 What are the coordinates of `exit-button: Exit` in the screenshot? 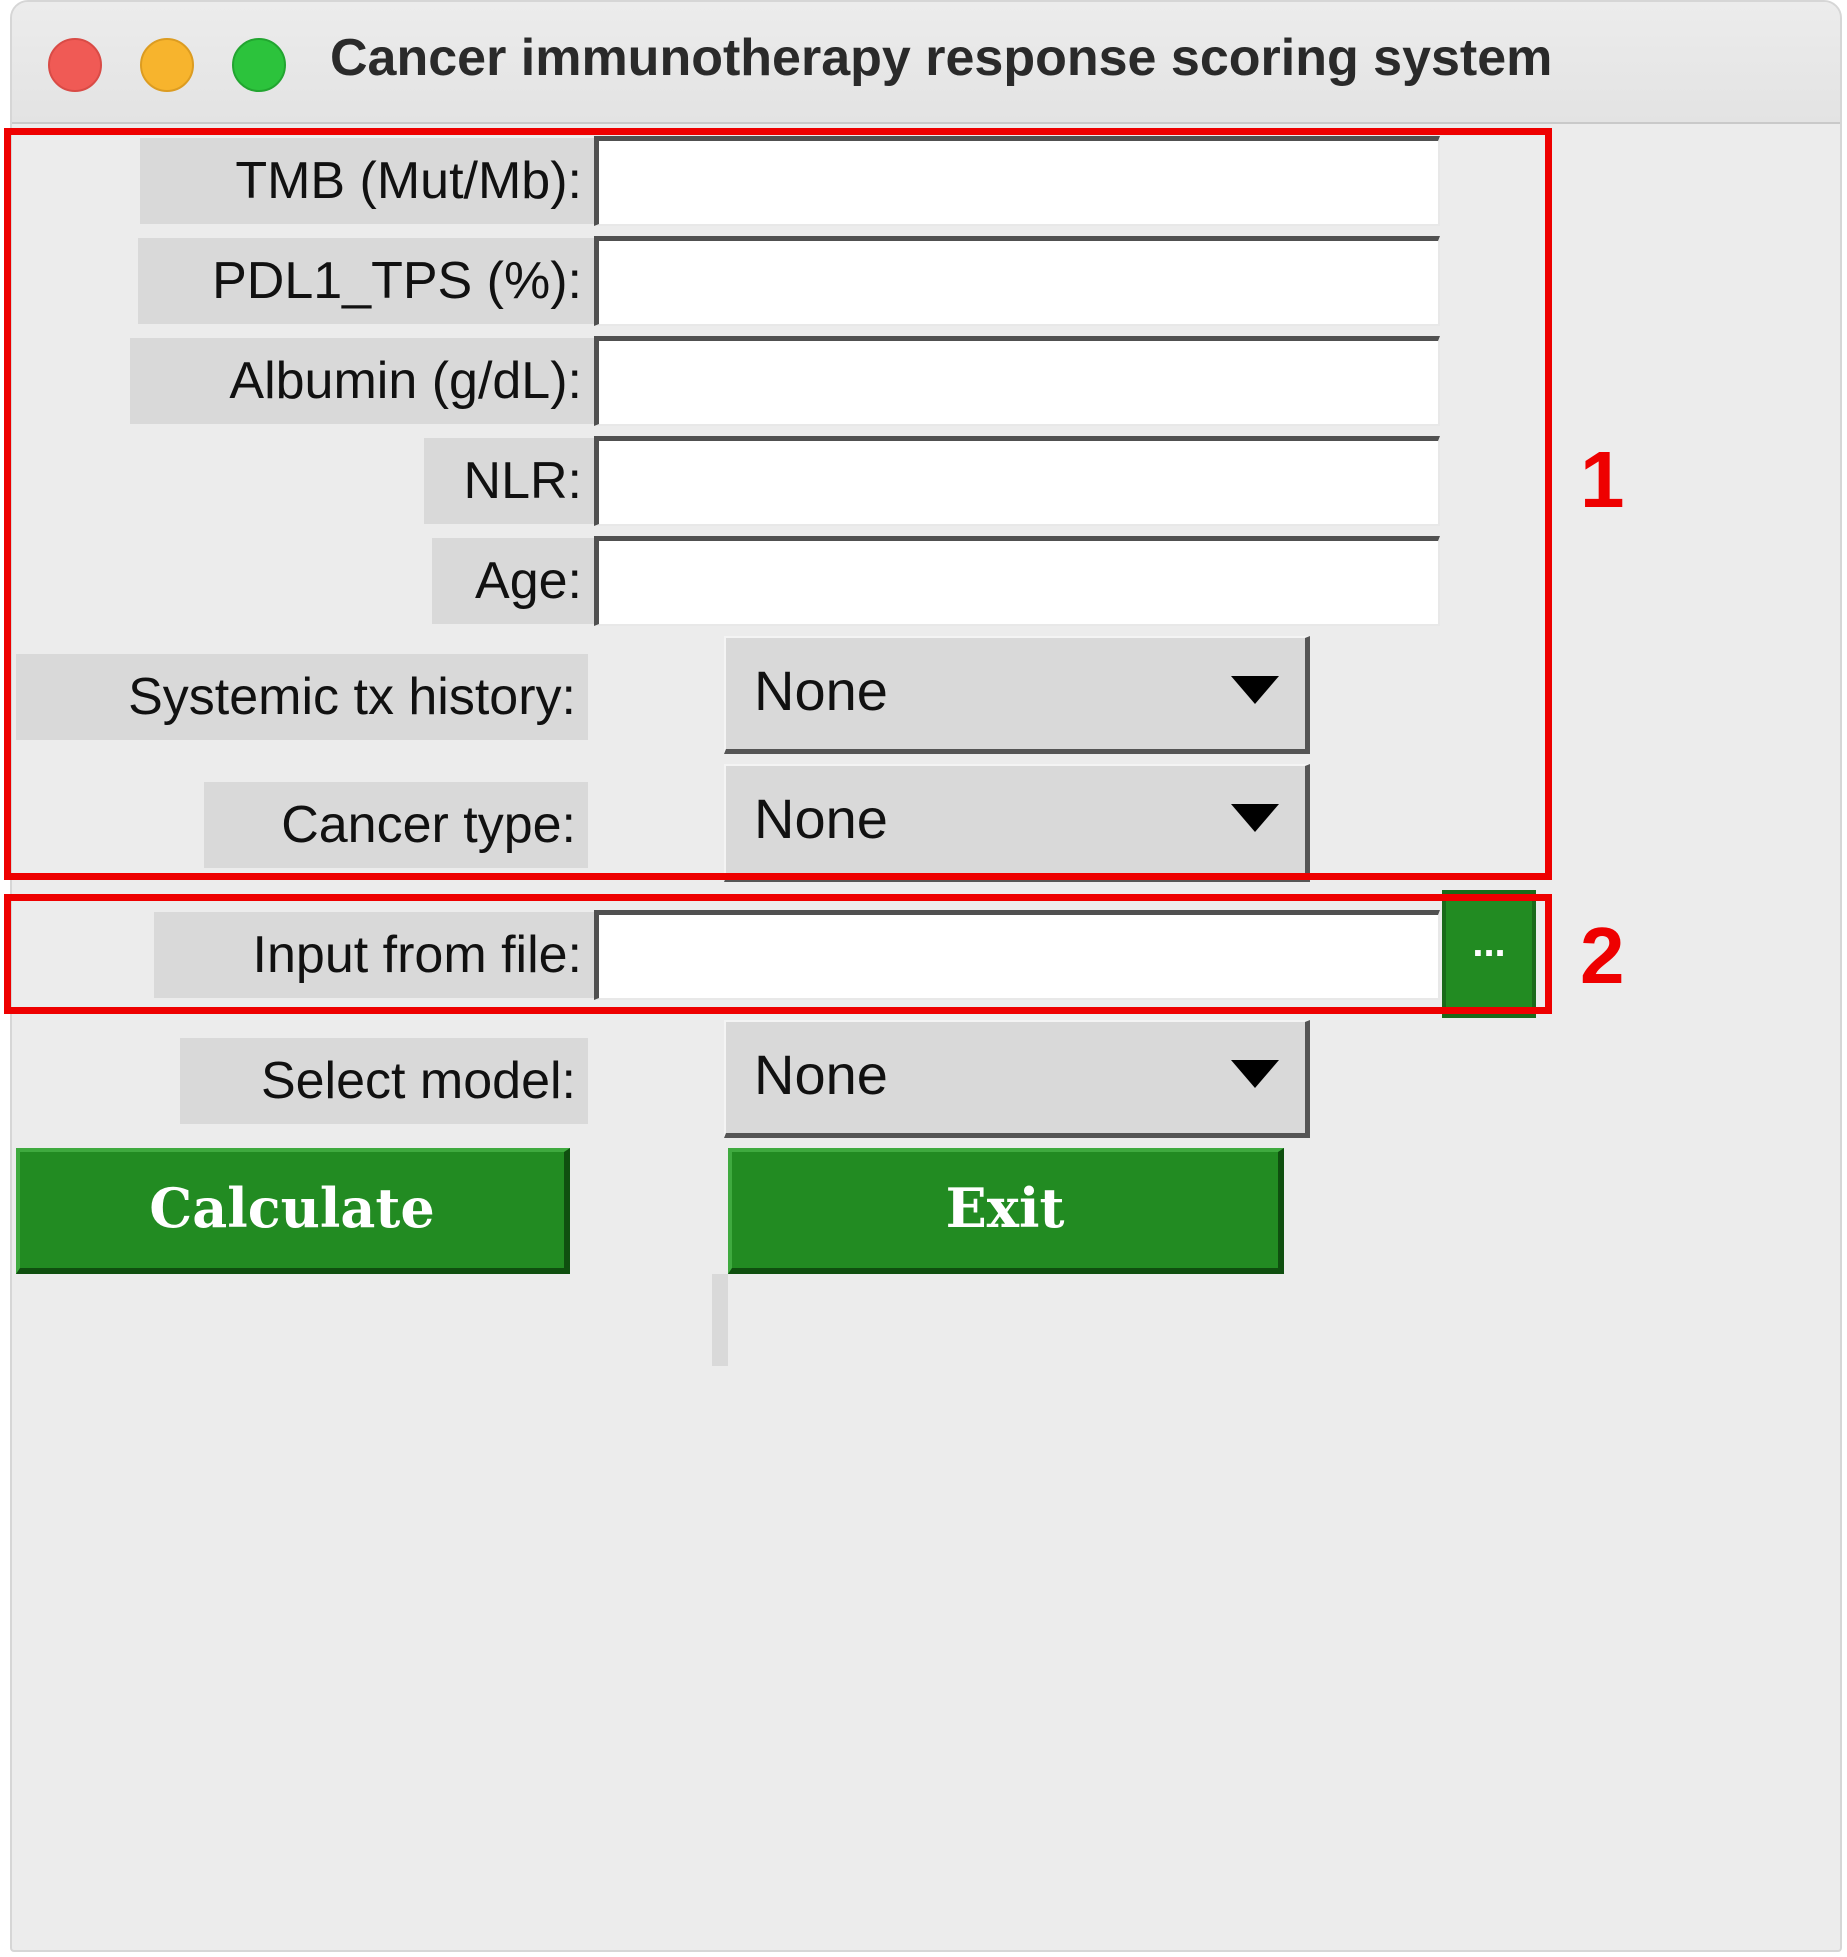 It's located at (1006, 1211).